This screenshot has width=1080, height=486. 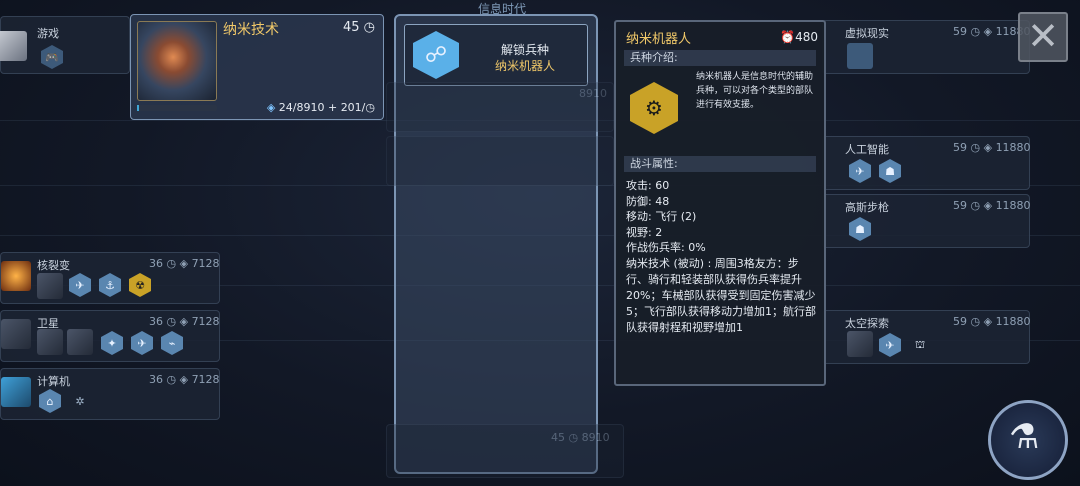 What do you see at coordinates (648, 185) in the screenshot?
I see `stat-attack: 攻击: 60` at bounding box center [648, 185].